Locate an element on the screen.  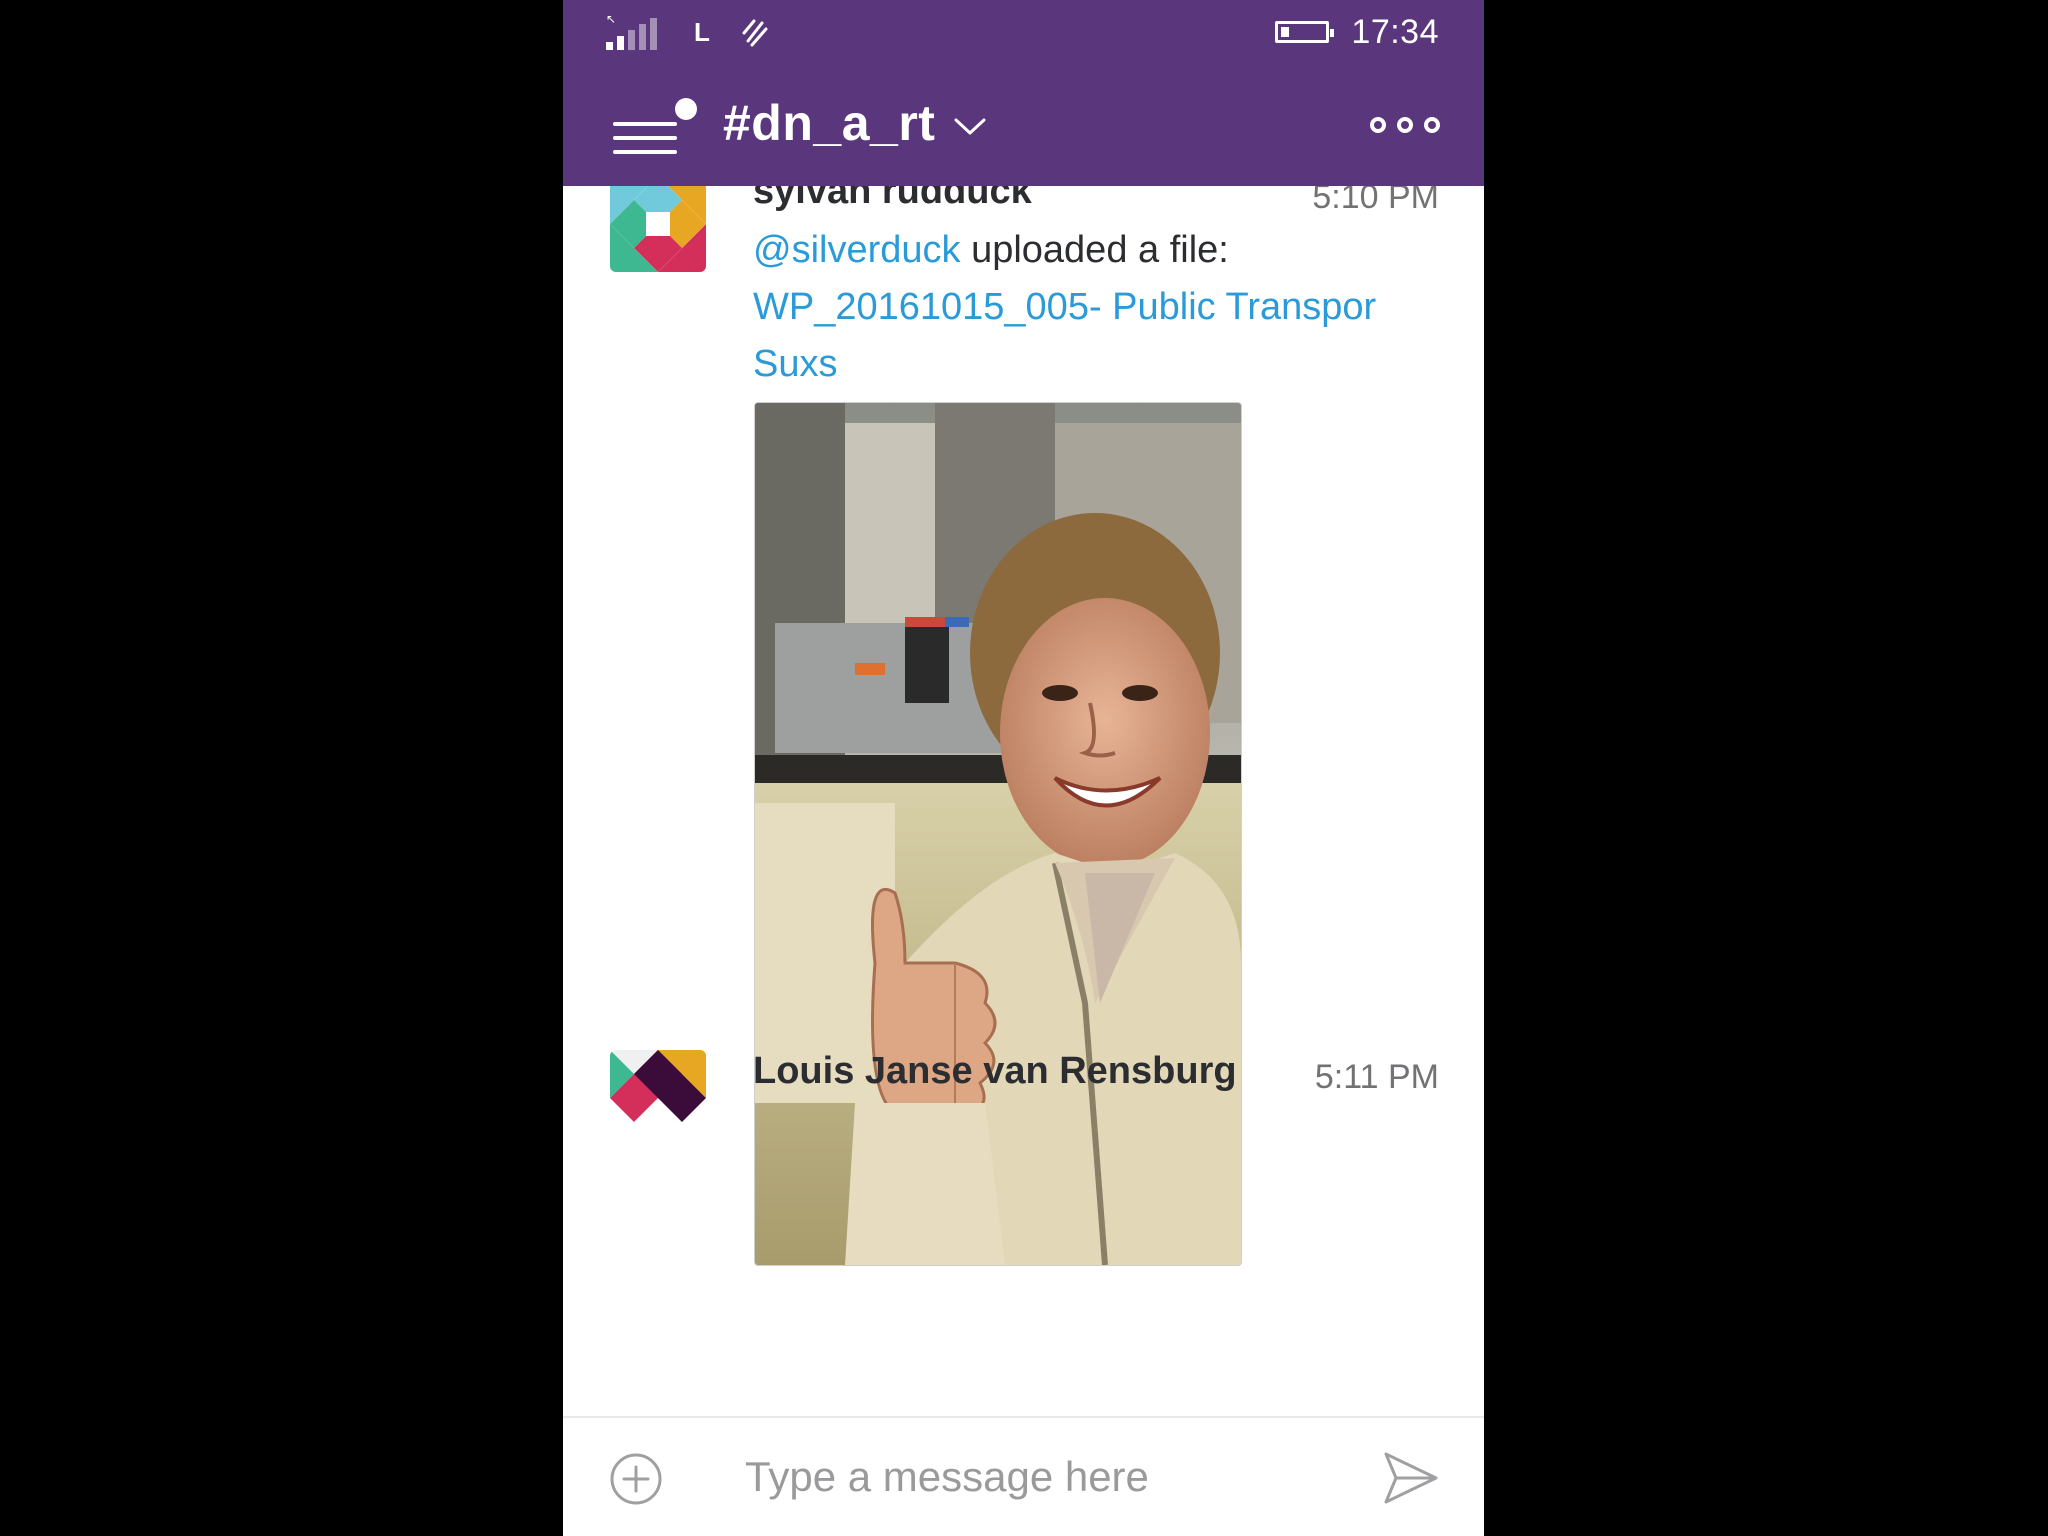
send-icon is located at coordinates (1411, 1478).